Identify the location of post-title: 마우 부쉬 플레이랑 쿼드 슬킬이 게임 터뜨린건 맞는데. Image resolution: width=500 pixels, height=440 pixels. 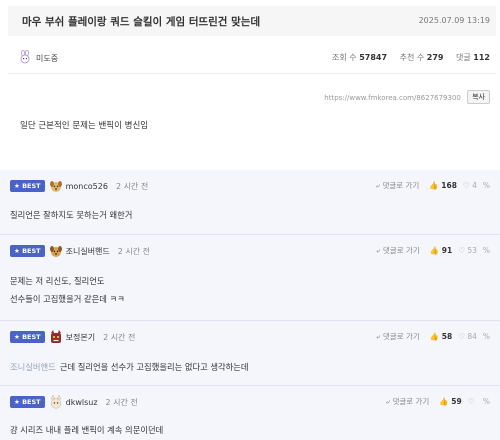
(141, 22).